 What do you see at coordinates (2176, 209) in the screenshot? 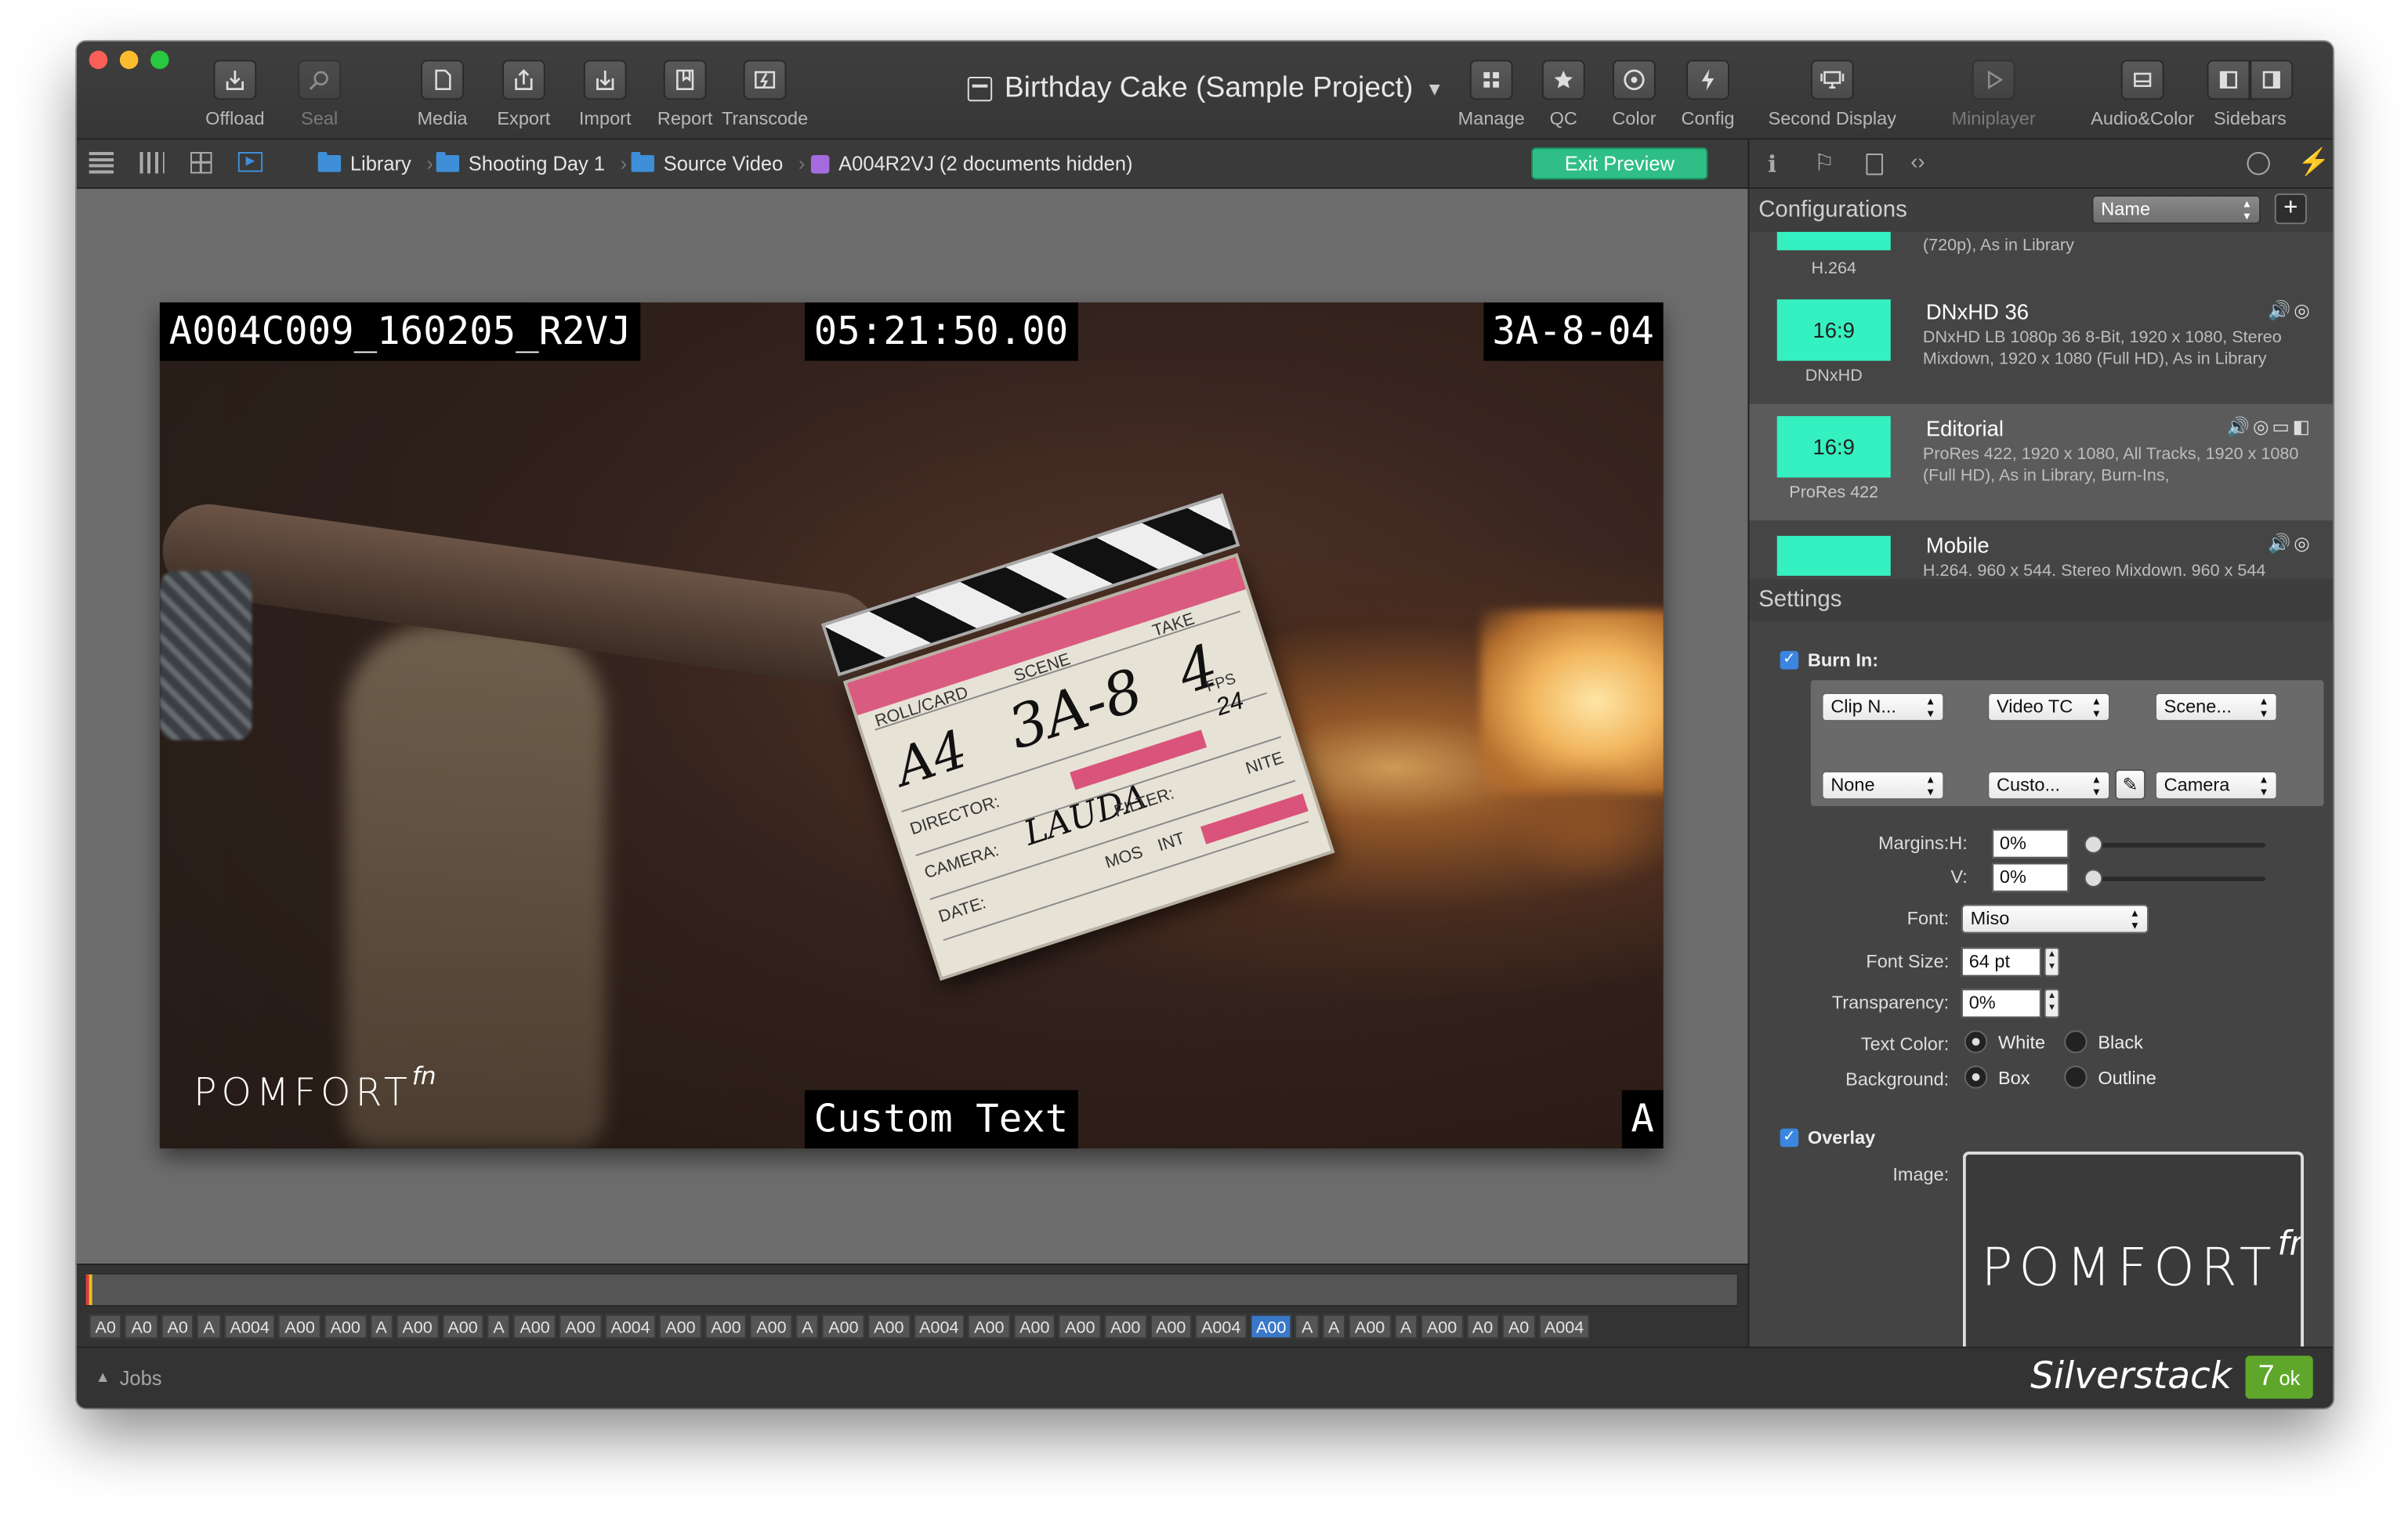
I see `sort-select: Name` at bounding box center [2176, 209].